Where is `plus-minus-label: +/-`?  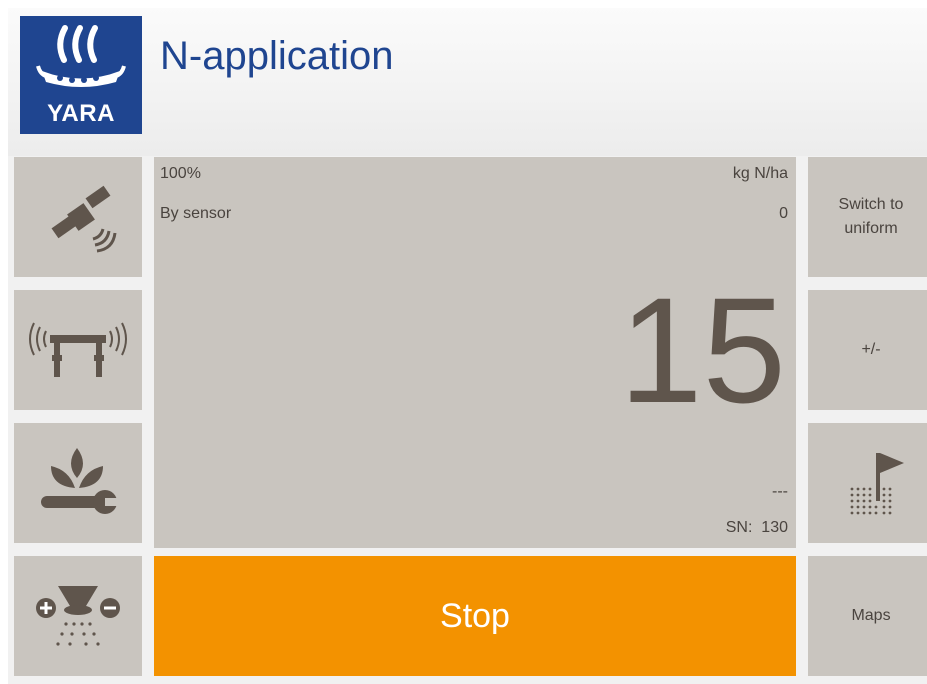 plus-minus-label: +/- is located at coordinates (871, 349).